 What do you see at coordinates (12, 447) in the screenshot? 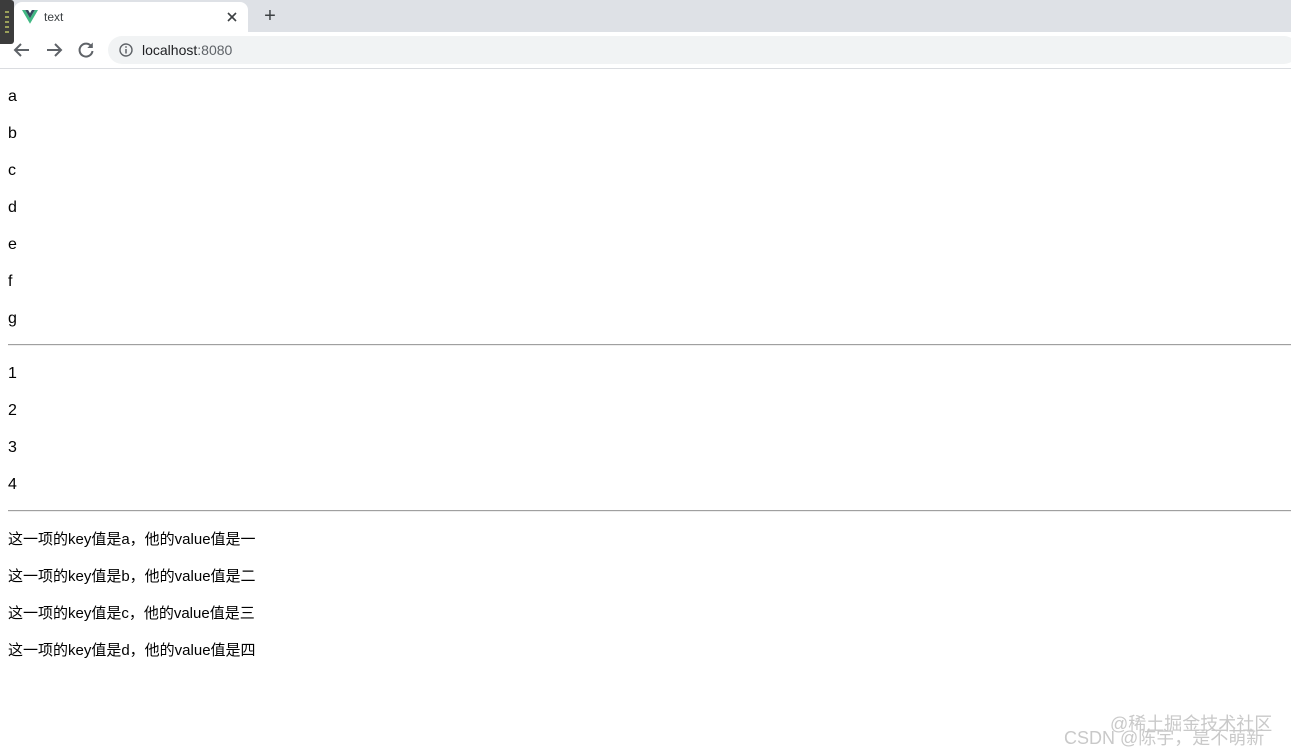
I see `number-item: 3` at bounding box center [12, 447].